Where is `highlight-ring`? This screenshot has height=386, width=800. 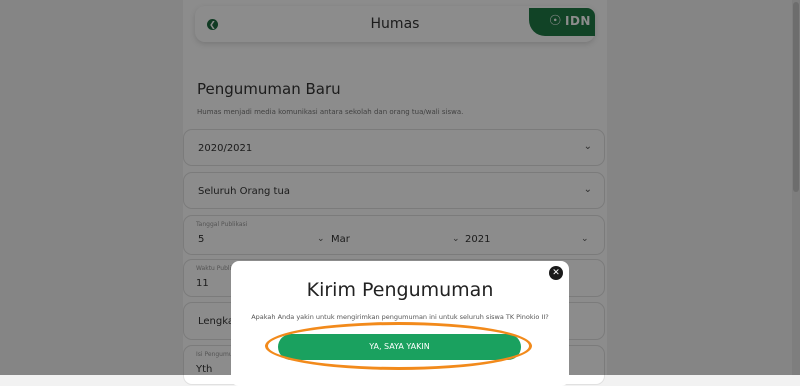 highlight-ring is located at coordinates (398, 346).